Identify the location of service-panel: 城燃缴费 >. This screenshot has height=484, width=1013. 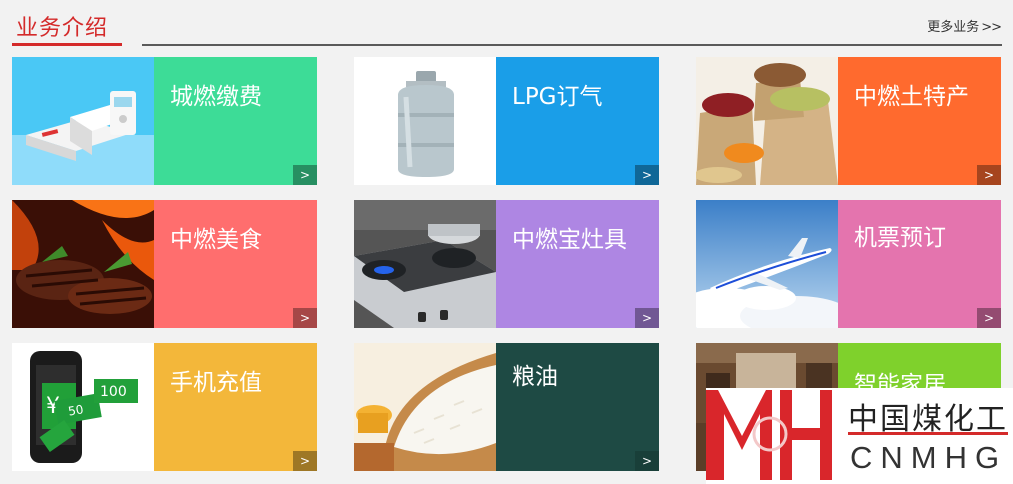
(235, 121).